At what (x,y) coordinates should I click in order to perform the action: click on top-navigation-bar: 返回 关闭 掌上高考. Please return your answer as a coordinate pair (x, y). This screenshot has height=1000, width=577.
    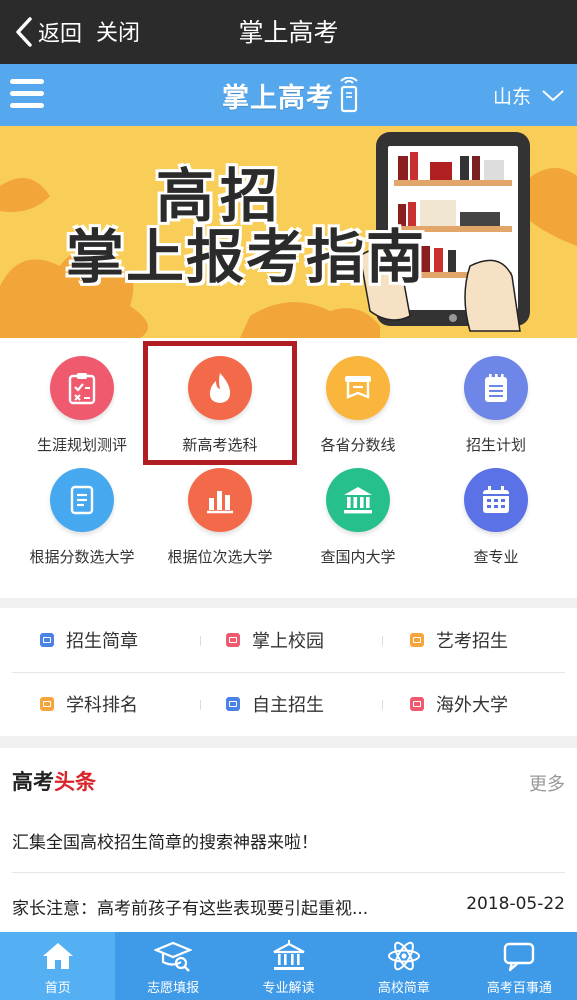
    Looking at the image, I should click on (288, 32).